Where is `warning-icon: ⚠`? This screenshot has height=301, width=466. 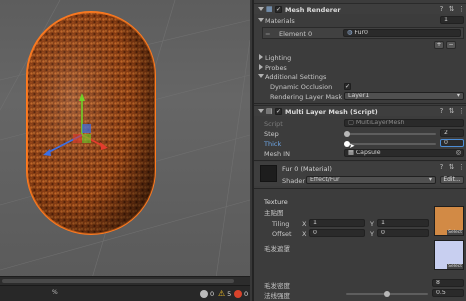
warning-icon: ⚠ is located at coordinates (222, 293).